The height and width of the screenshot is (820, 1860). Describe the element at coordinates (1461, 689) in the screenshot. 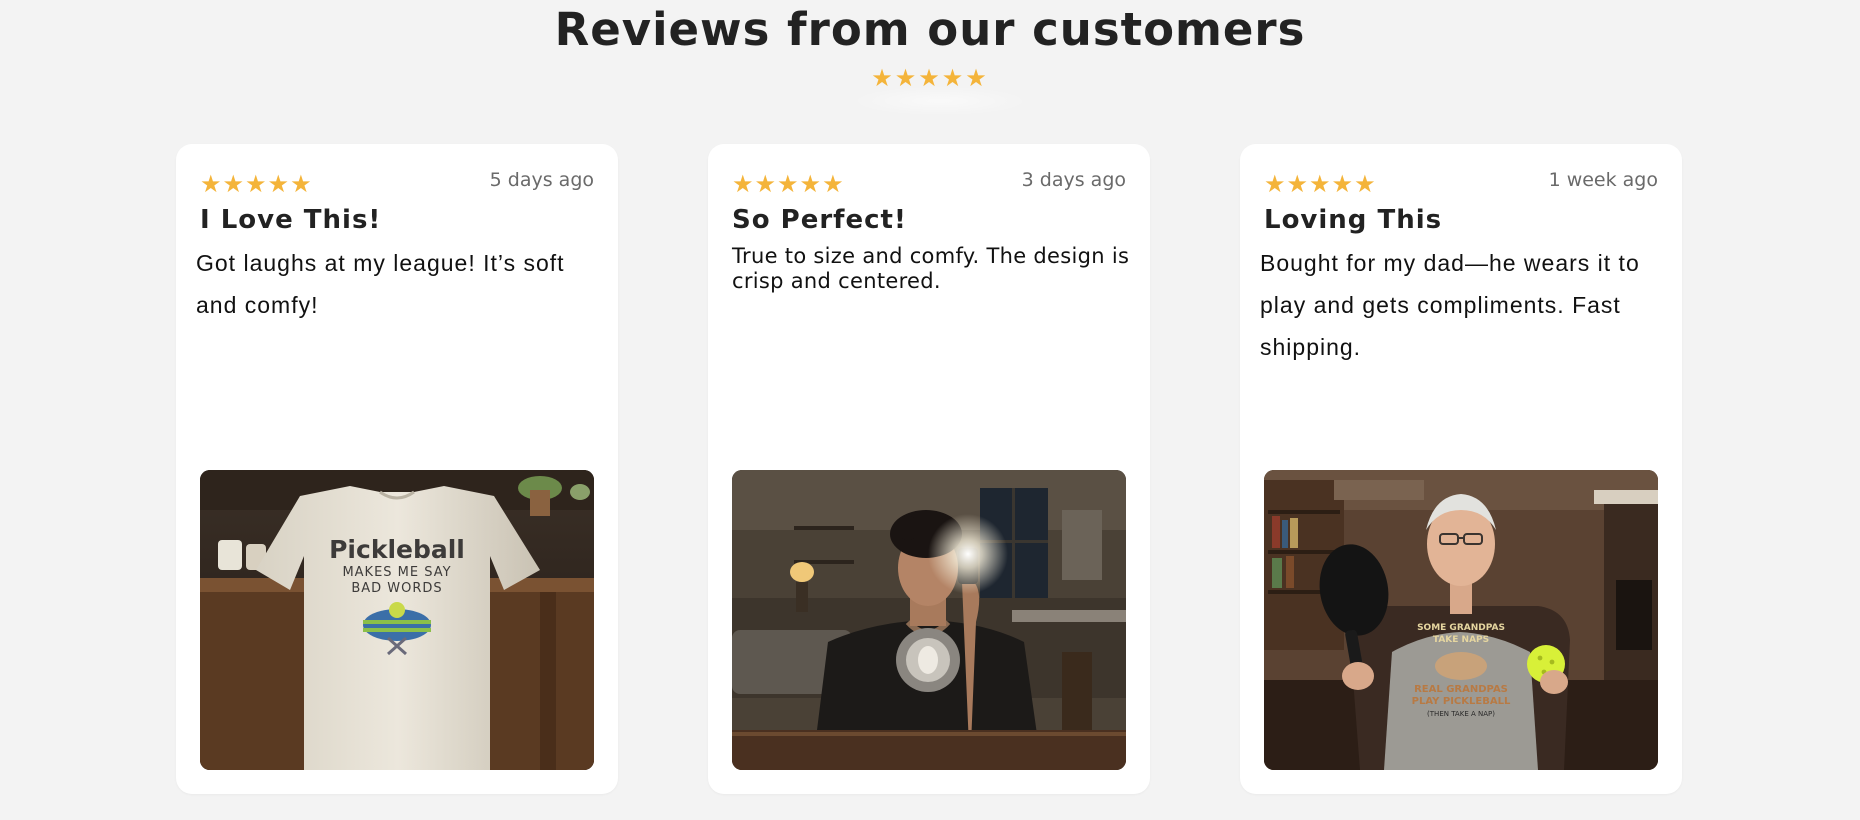

I see `shirt-print-line: REAL GRANDPAS` at that location.